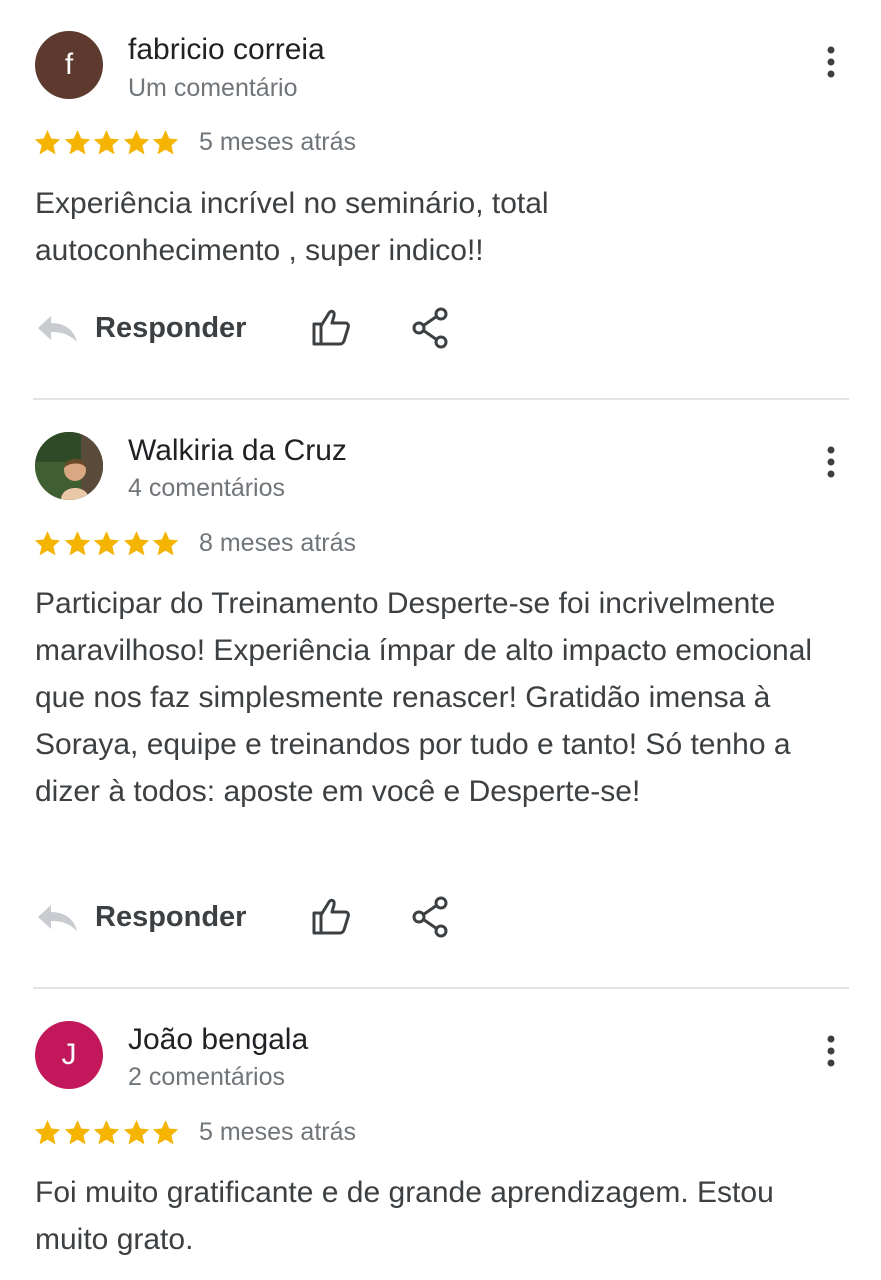 This screenshot has width=881, height=1280. I want to click on avatar: J, so click(69, 1055).